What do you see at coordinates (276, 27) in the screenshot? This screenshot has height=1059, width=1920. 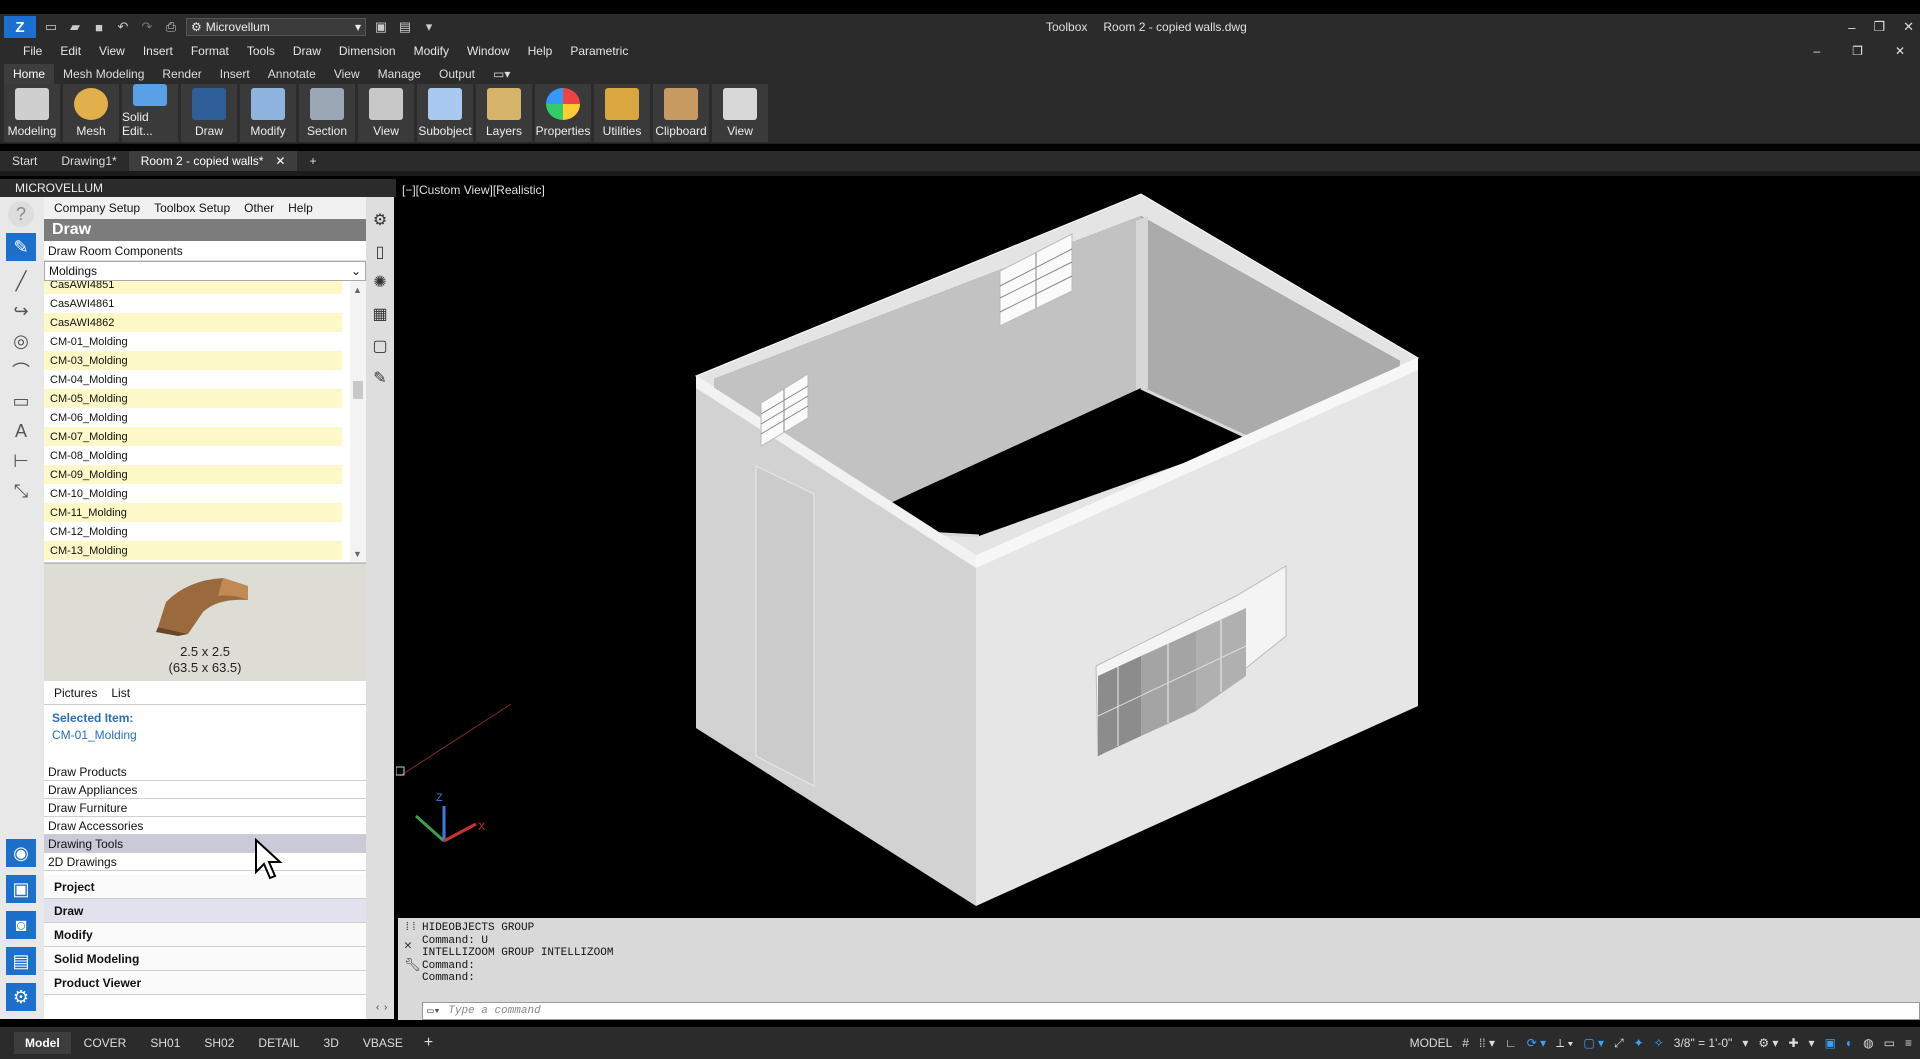 I see `workspace-select: ⚙ Microvellum ▾` at bounding box center [276, 27].